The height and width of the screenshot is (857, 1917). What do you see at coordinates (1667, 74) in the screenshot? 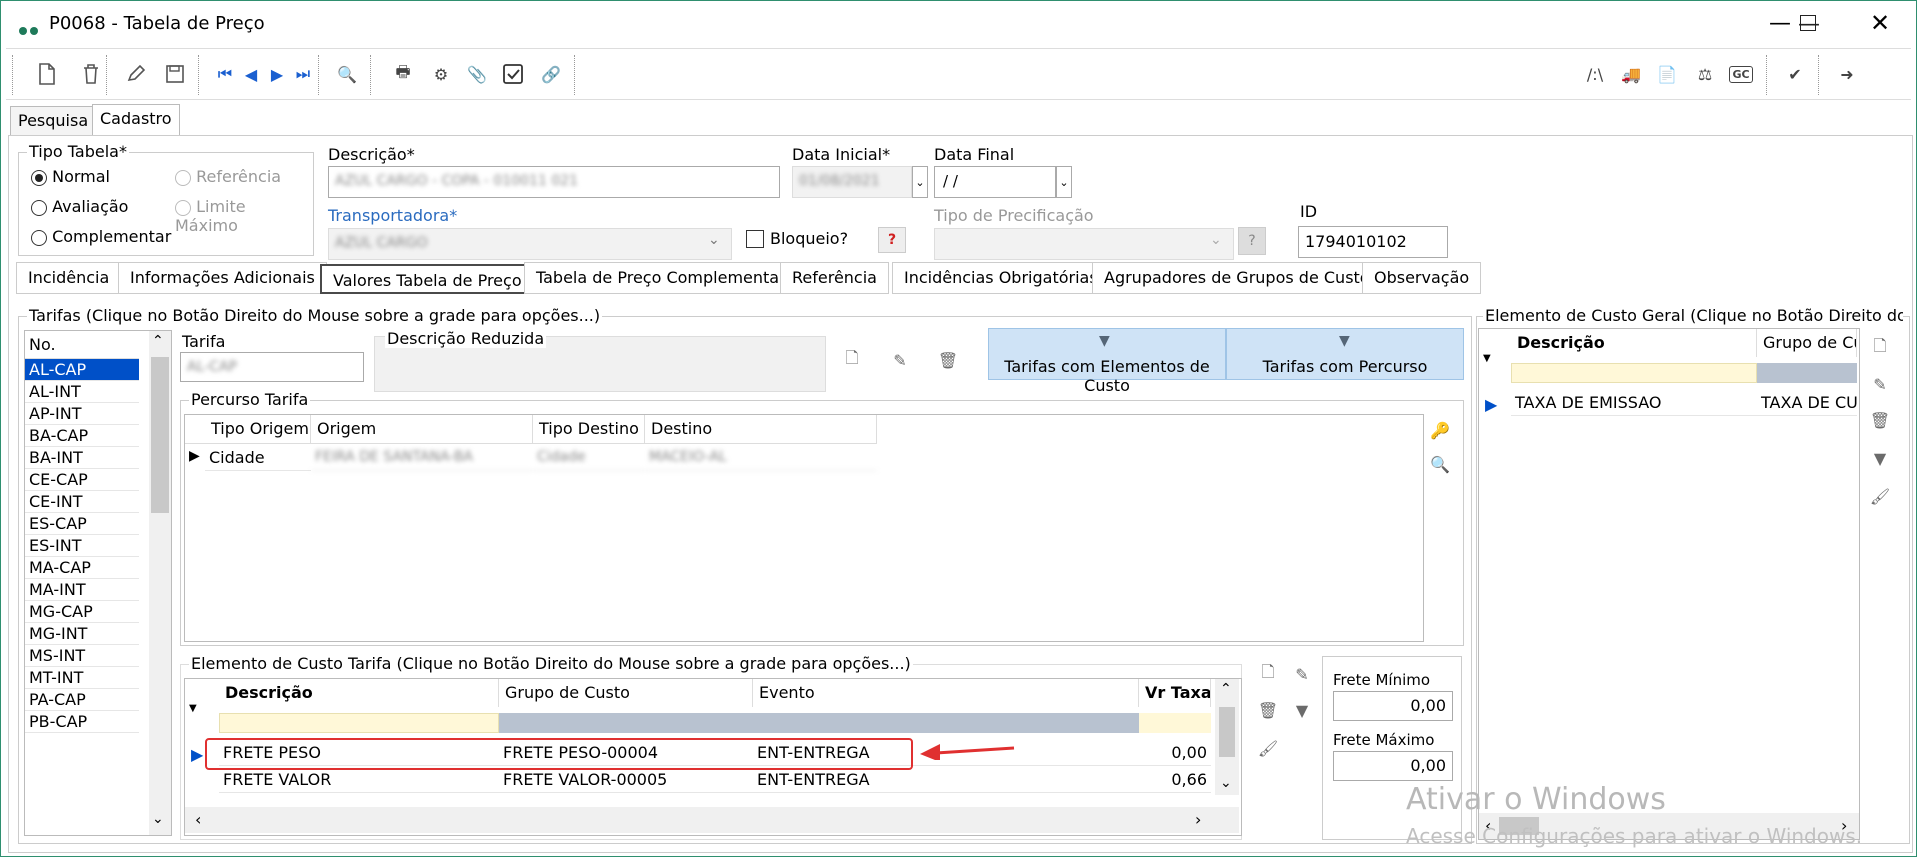
I see `document-icon: 📄` at bounding box center [1667, 74].